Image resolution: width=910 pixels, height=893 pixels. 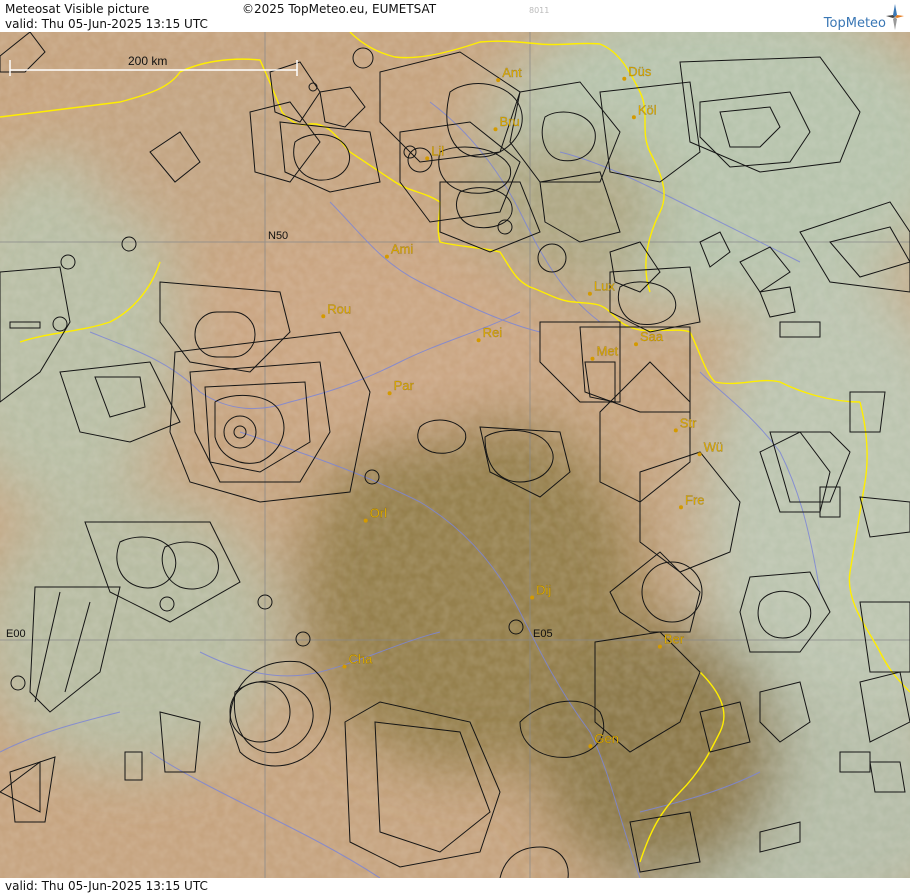 I want to click on city-label: Par, so click(x=404, y=385).